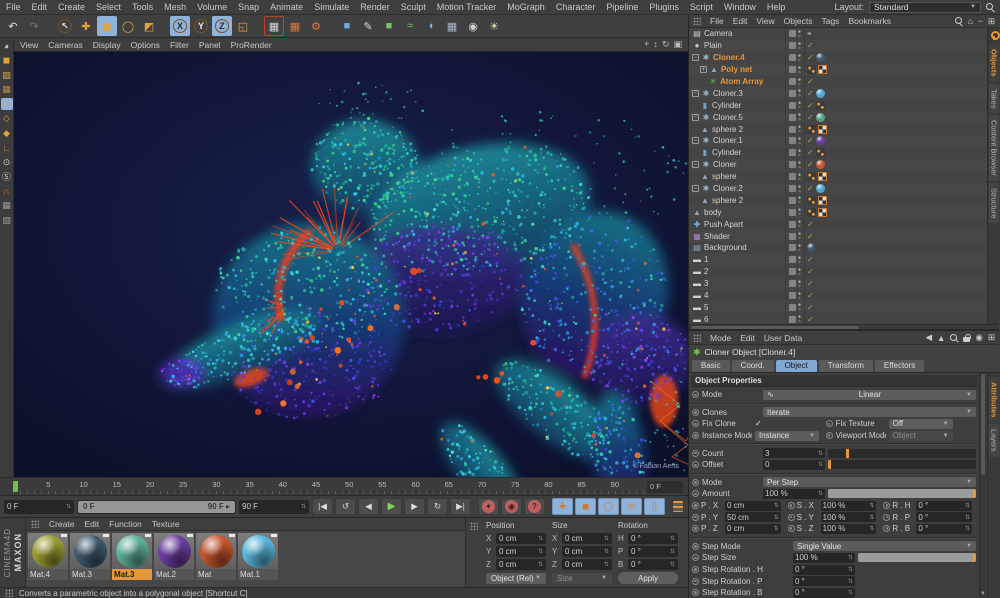  I want to click on menu-script: Script, so click(701, 7).